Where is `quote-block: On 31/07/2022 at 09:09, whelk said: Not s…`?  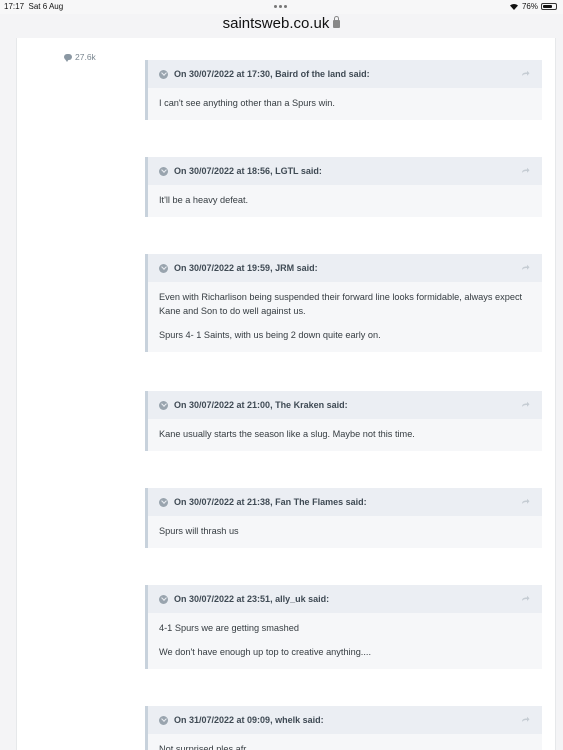 quote-block: On 31/07/2022 at 09:09, whelk said: Not s… is located at coordinates (343, 728).